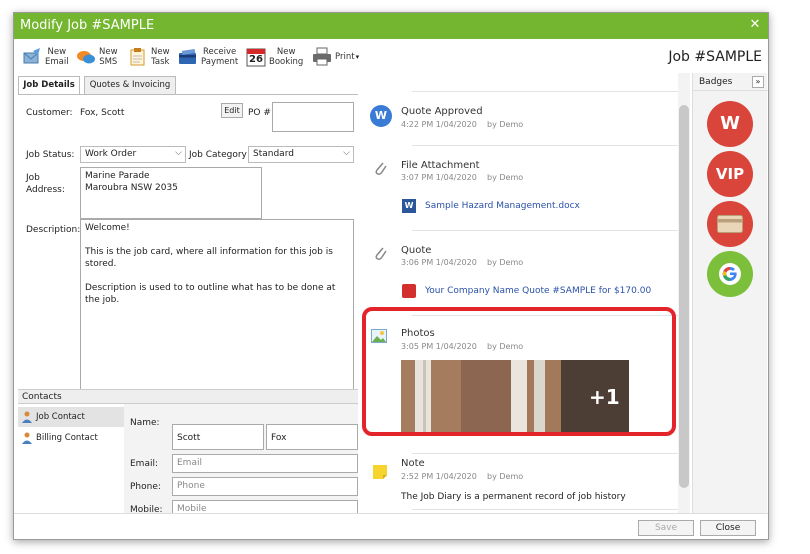  What do you see at coordinates (345, 57) in the screenshot?
I see `print-label: Print` at bounding box center [345, 57].